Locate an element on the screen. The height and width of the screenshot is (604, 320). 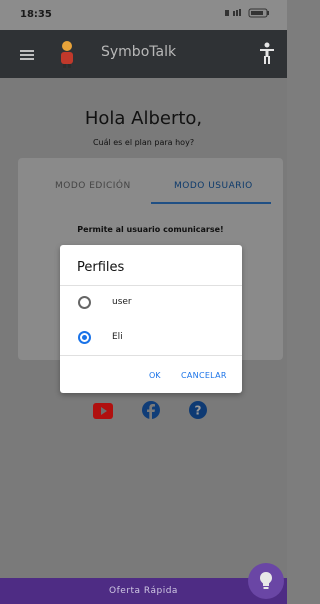
tab-modo-edicion: MODO EDICIÓN is located at coordinates (93, 186).